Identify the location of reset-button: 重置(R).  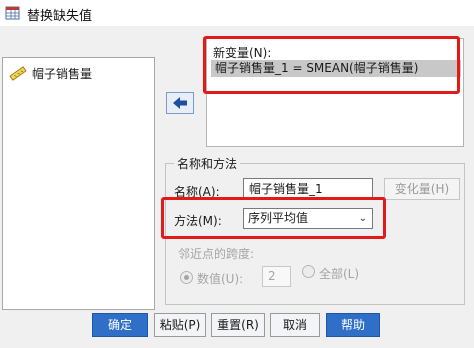
(238, 325).